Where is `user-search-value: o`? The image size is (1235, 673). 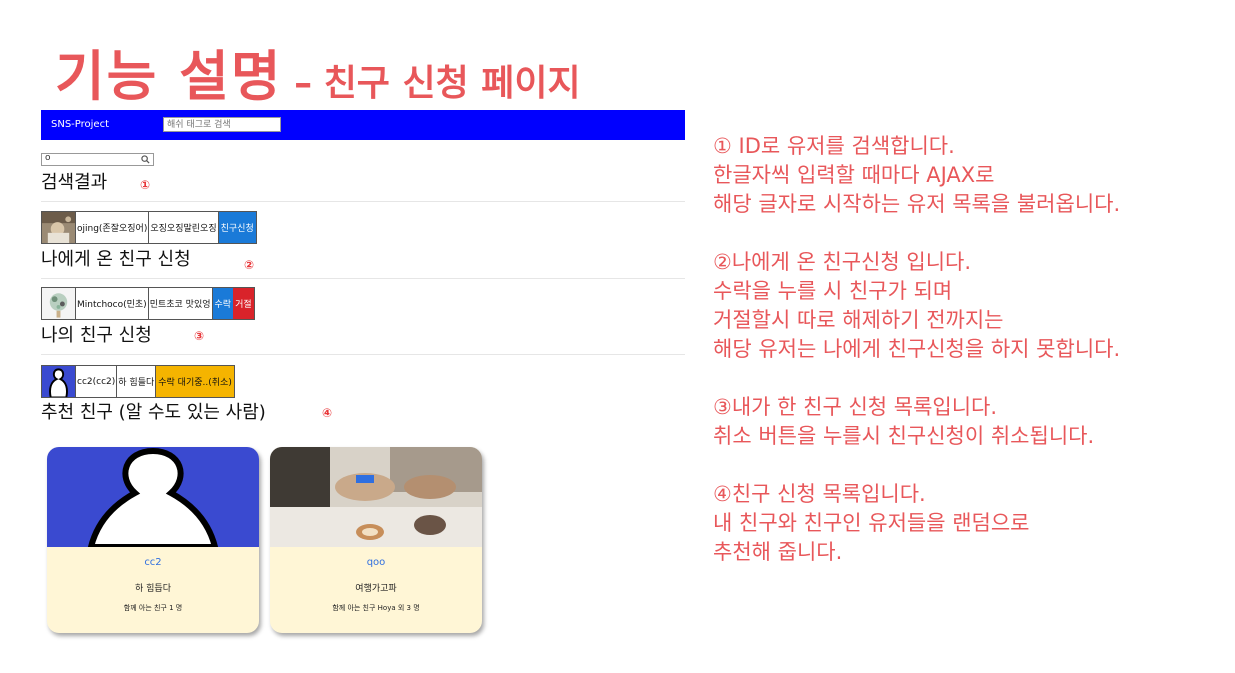 user-search-value: o is located at coordinates (48, 158).